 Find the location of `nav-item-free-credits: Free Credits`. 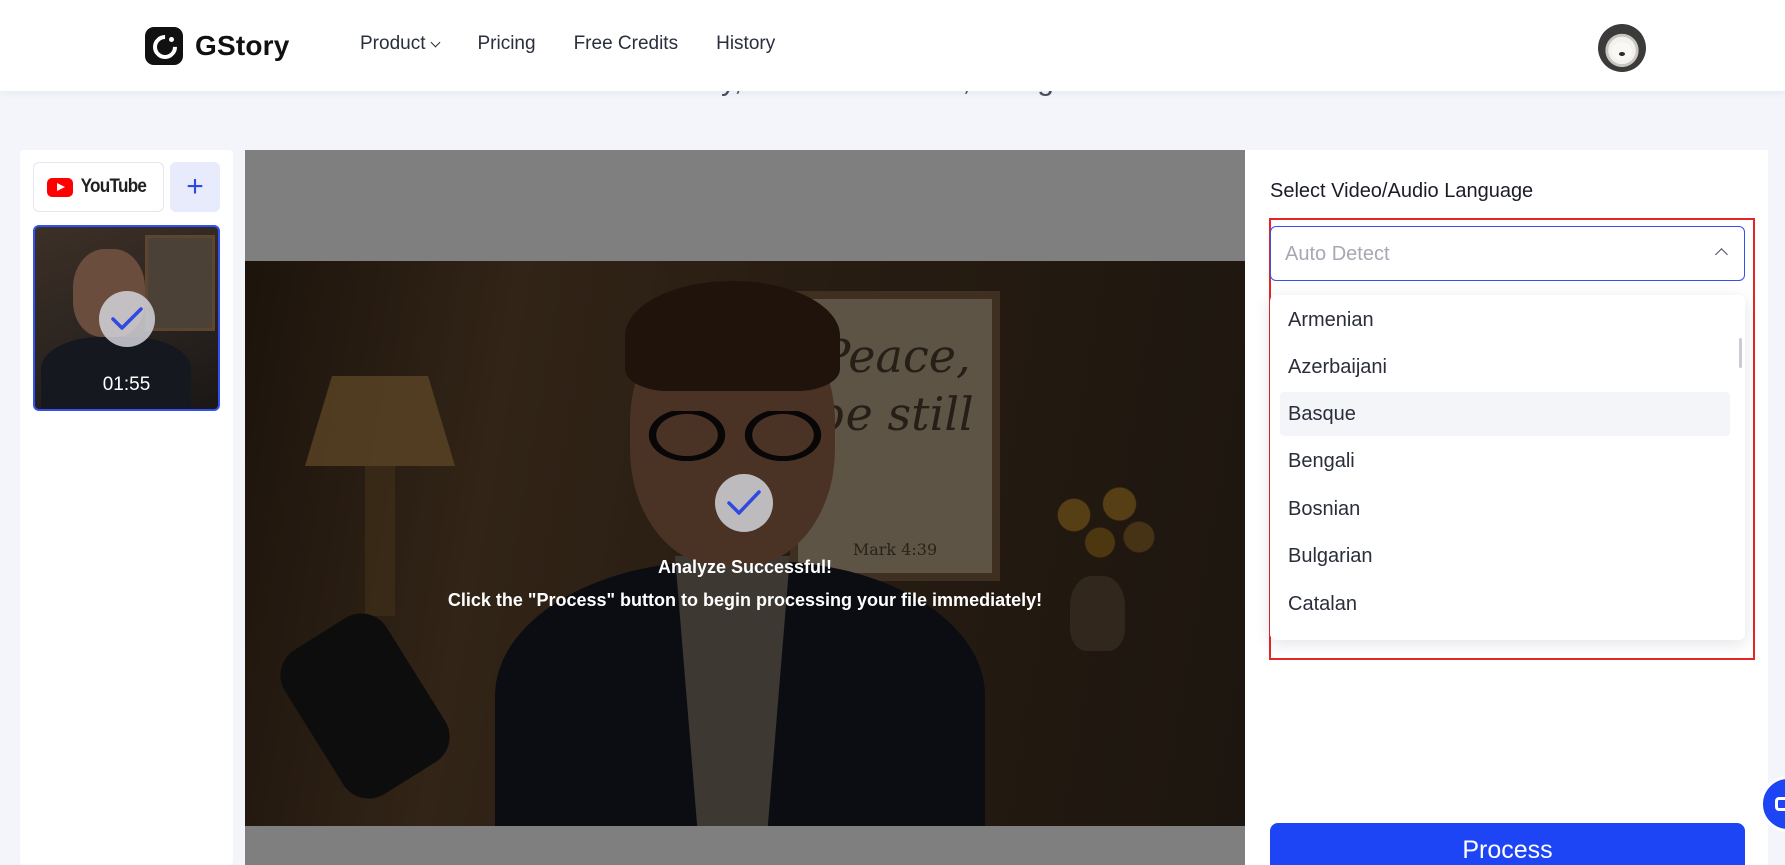

nav-item-free-credits: Free Credits is located at coordinates (626, 44).